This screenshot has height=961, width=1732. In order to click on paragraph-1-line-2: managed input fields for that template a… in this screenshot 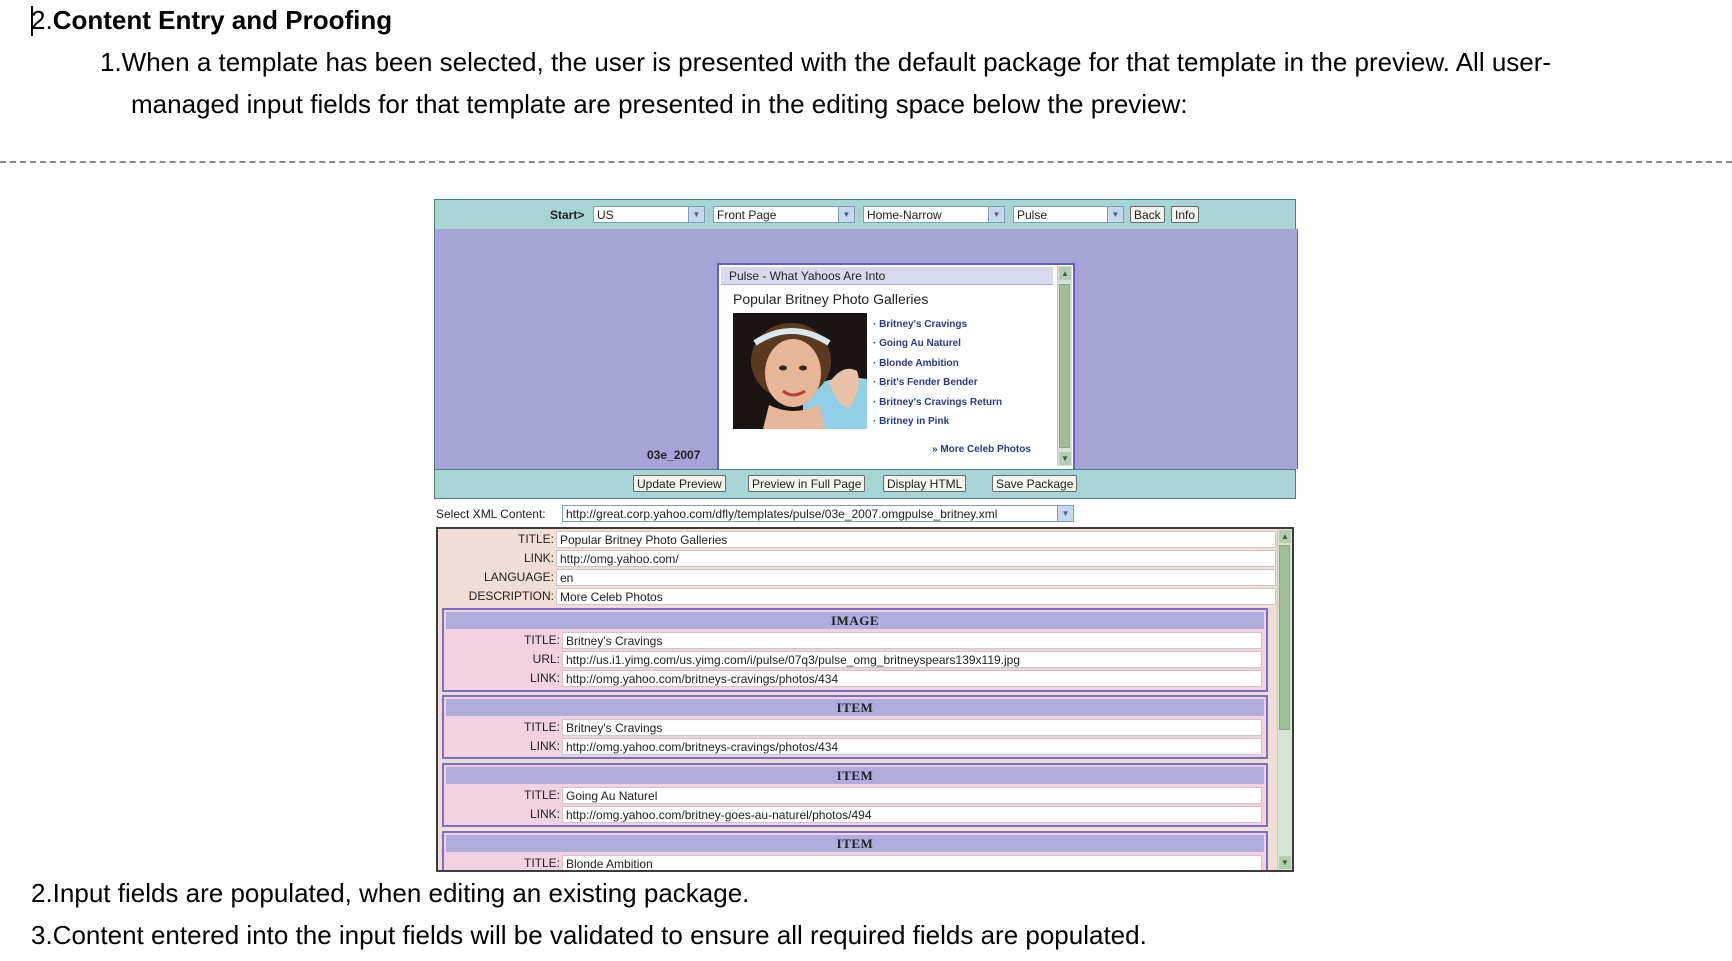, I will do `click(659, 104)`.